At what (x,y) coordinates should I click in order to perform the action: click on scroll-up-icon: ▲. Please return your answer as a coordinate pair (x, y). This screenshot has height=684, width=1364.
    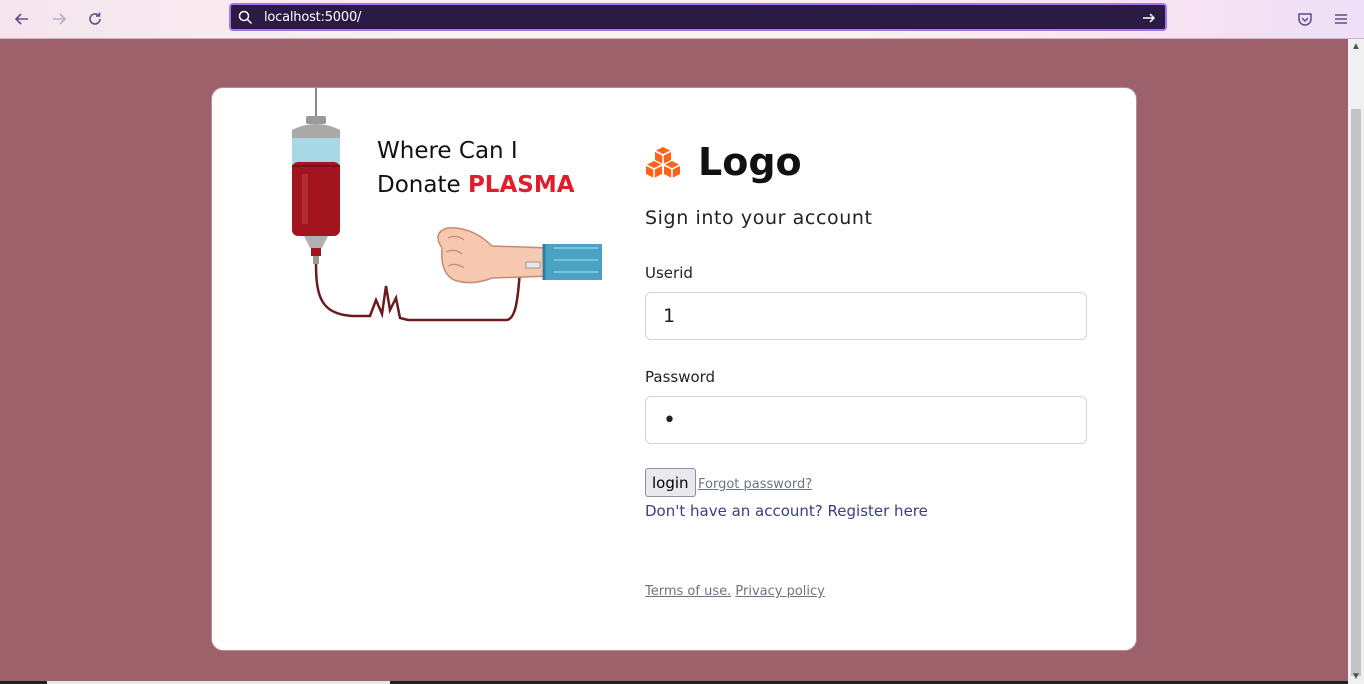
    Looking at the image, I should click on (1356, 46).